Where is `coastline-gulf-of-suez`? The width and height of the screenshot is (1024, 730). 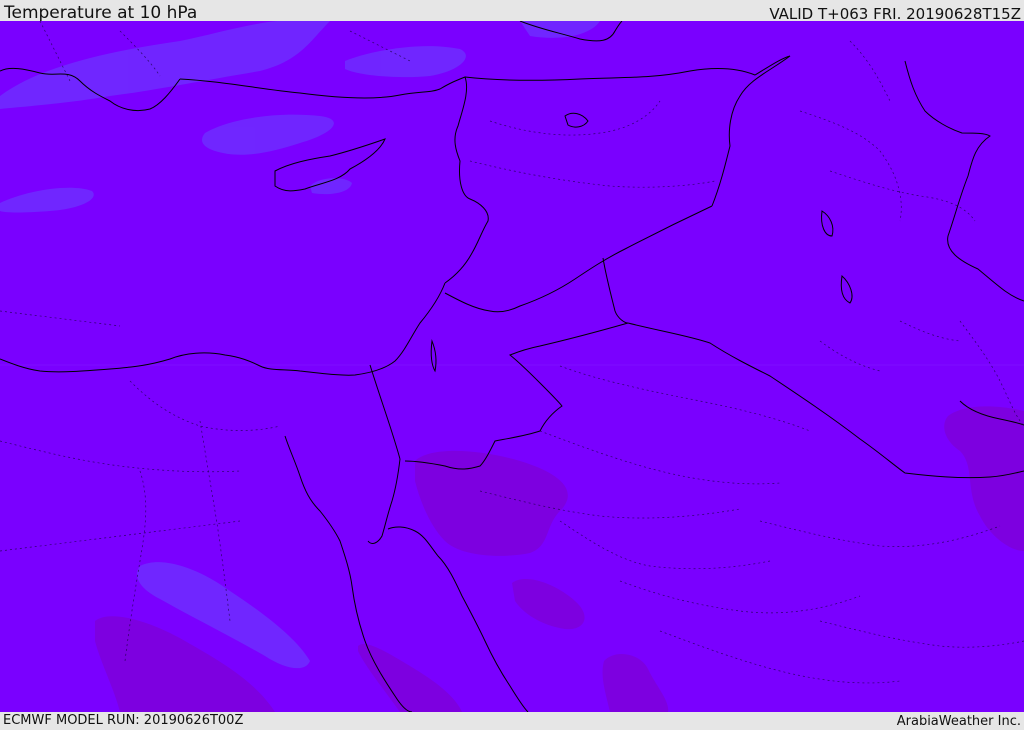
coastline-gulf-of-suez is located at coordinates (384, 501).